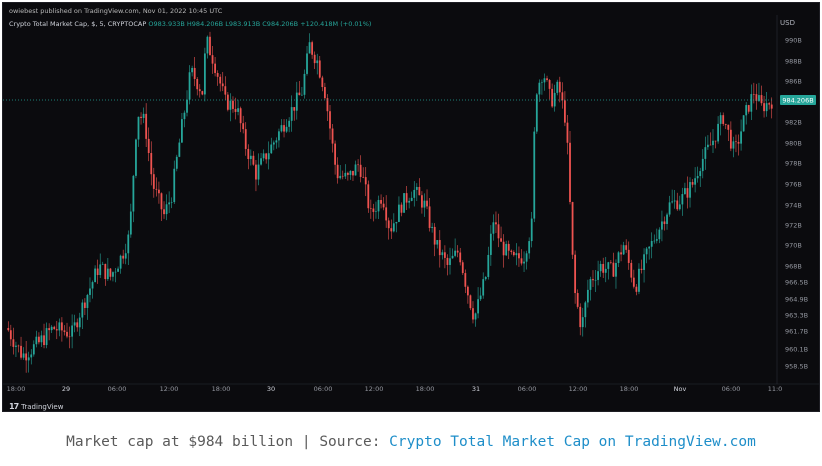  I want to click on tradingview-logo: 17 TradingView, so click(36, 406).